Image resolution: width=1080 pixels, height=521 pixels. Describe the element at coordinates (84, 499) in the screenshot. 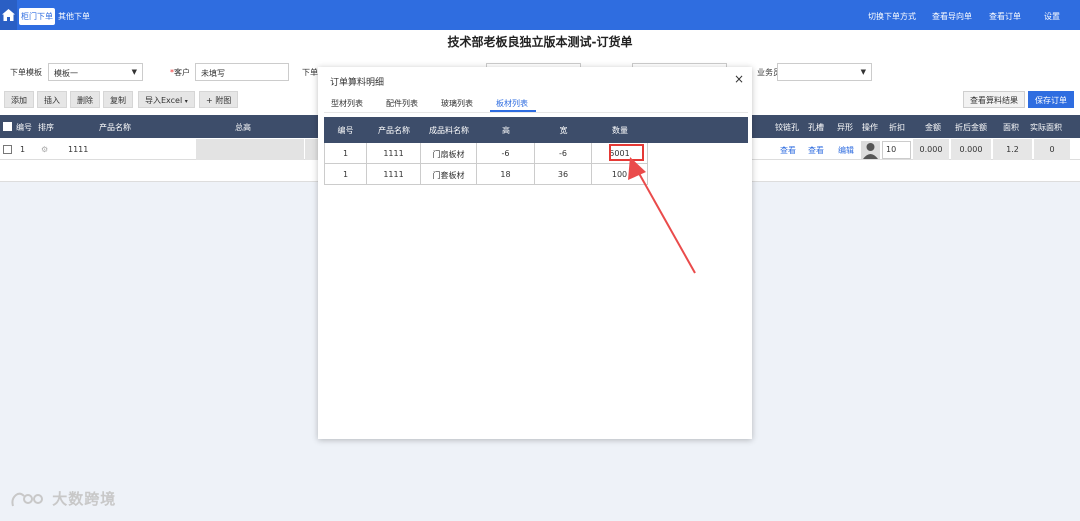

I see `watermark-text: 大数跨境` at that location.